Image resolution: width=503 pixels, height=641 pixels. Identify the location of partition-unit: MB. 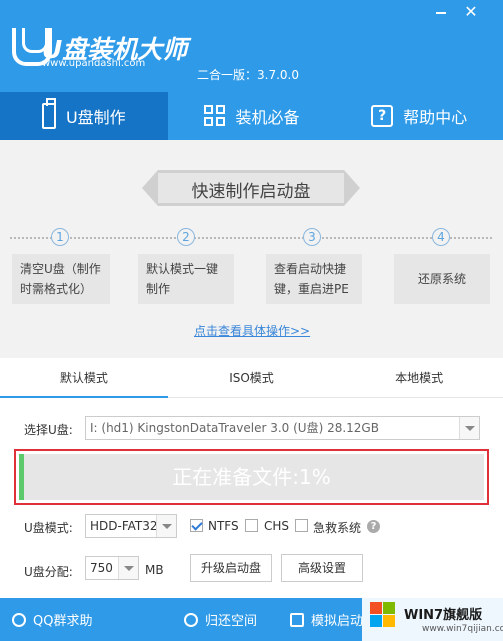
(154, 570).